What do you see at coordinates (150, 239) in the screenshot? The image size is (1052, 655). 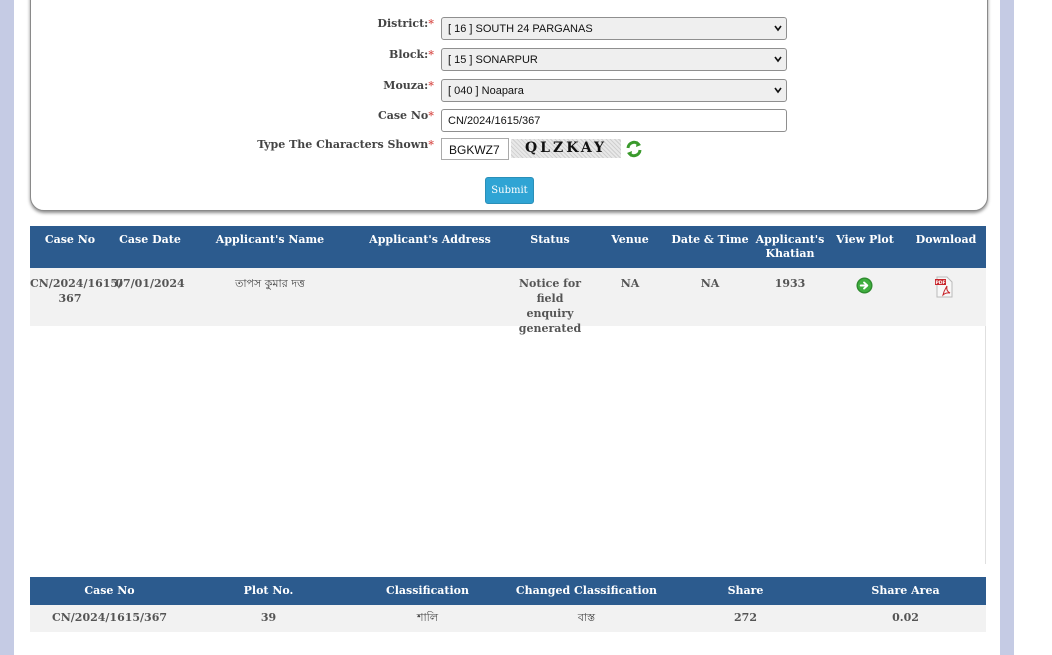 I see `header-case-date: Case Date` at bounding box center [150, 239].